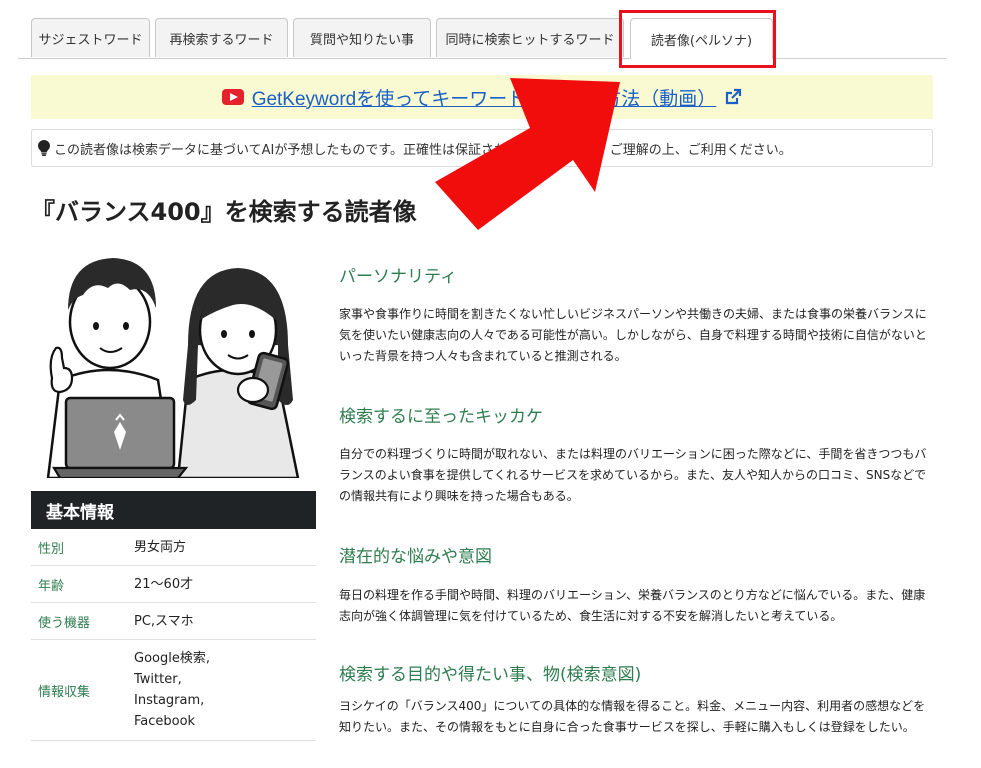 This screenshot has width=981, height=768. I want to click on info-value-gender: 男女両方, so click(160, 547).